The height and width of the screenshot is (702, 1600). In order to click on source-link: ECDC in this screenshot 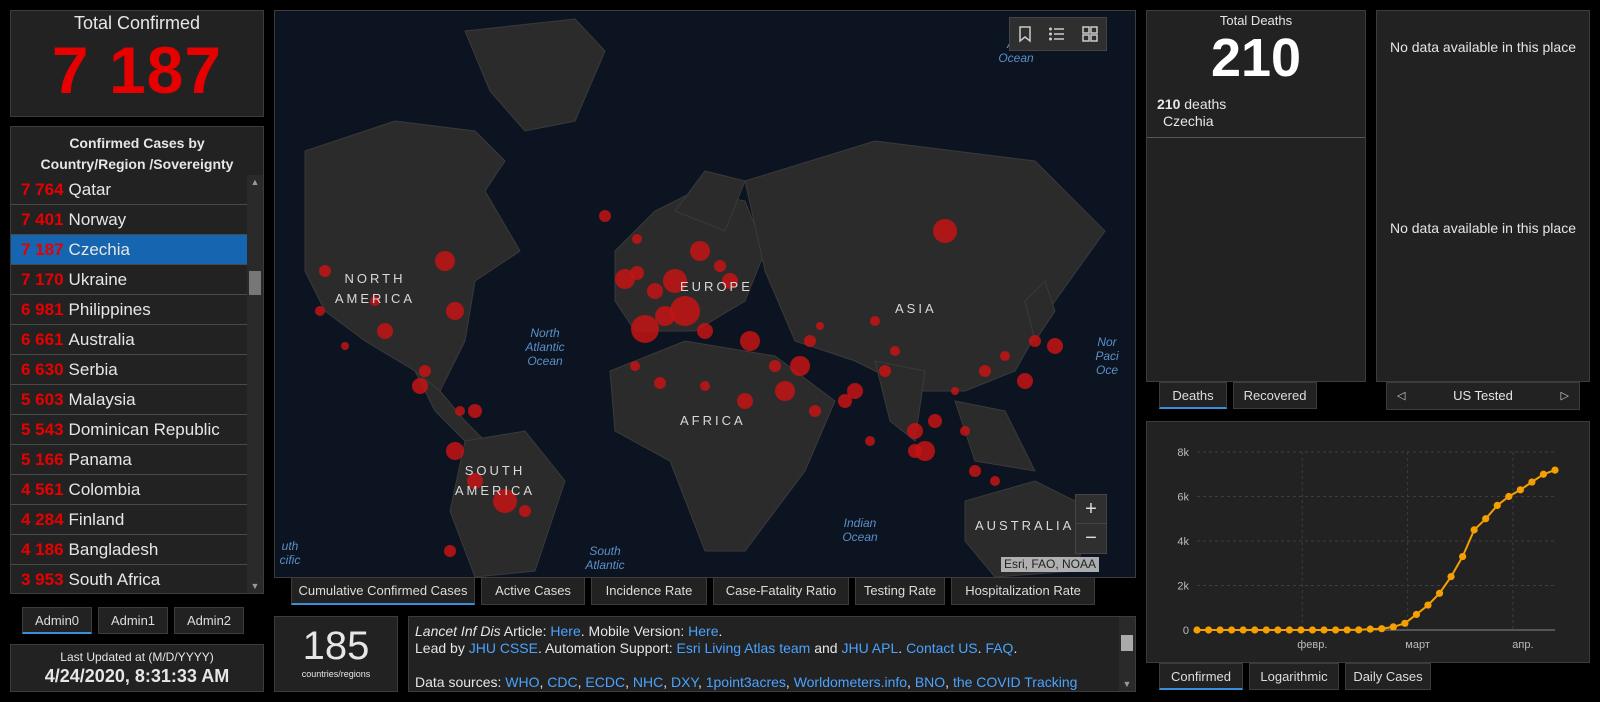, I will do `click(605, 682)`.